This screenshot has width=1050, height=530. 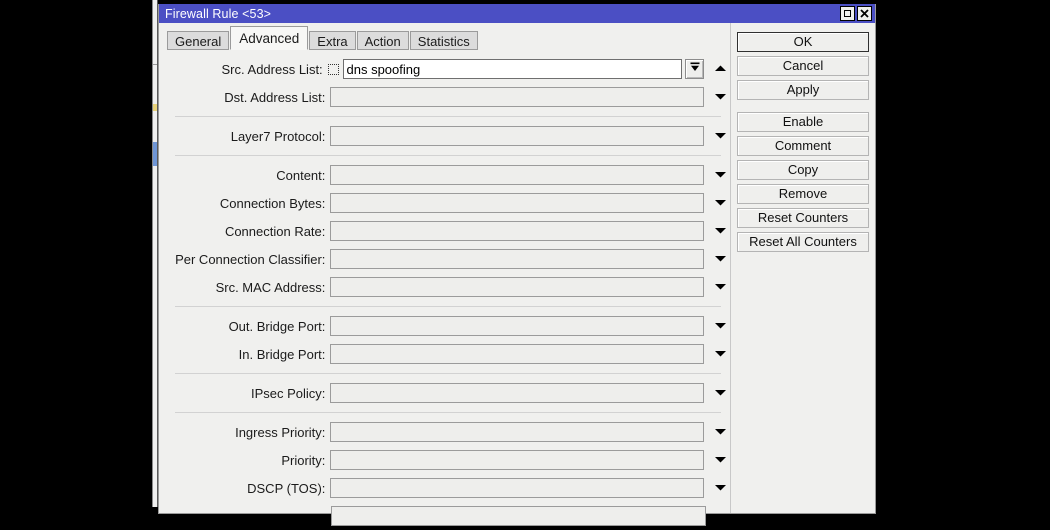 What do you see at coordinates (517, 175) in the screenshot?
I see `input-content` at bounding box center [517, 175].